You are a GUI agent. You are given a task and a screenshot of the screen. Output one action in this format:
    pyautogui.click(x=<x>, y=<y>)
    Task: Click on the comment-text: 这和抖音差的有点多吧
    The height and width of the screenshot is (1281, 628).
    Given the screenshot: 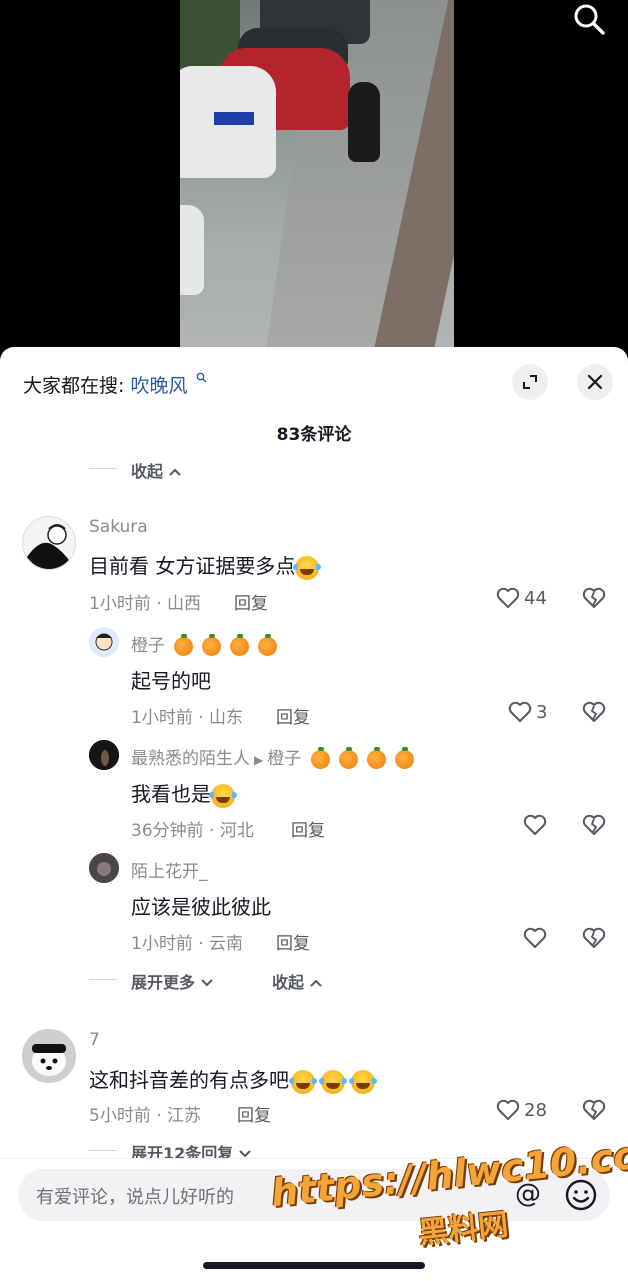 What is the action you would take?
    pyautogui.click(x=233, y=1079)
    